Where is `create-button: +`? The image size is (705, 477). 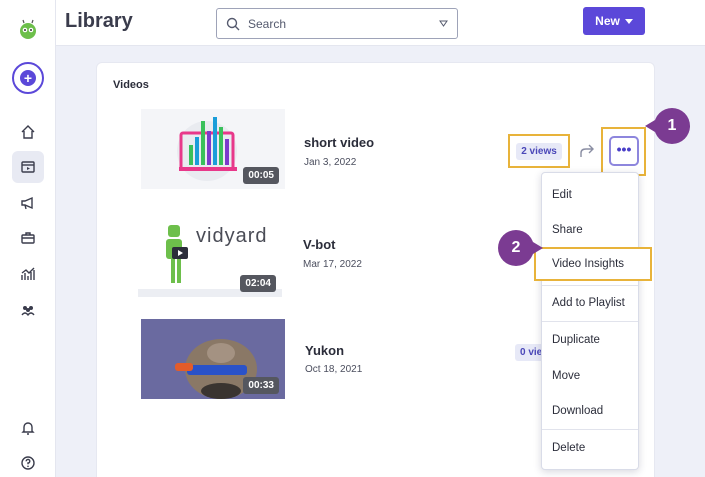
create-button: + is located at coordinates (28, 78).